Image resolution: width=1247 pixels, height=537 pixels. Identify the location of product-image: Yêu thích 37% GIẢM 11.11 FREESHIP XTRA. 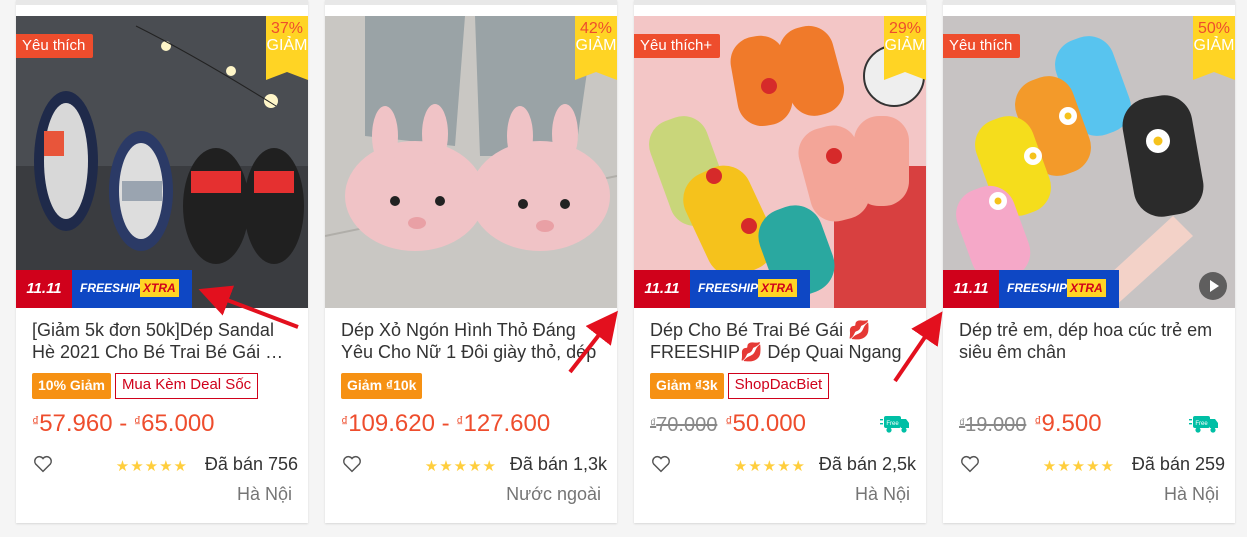
(162, 162).